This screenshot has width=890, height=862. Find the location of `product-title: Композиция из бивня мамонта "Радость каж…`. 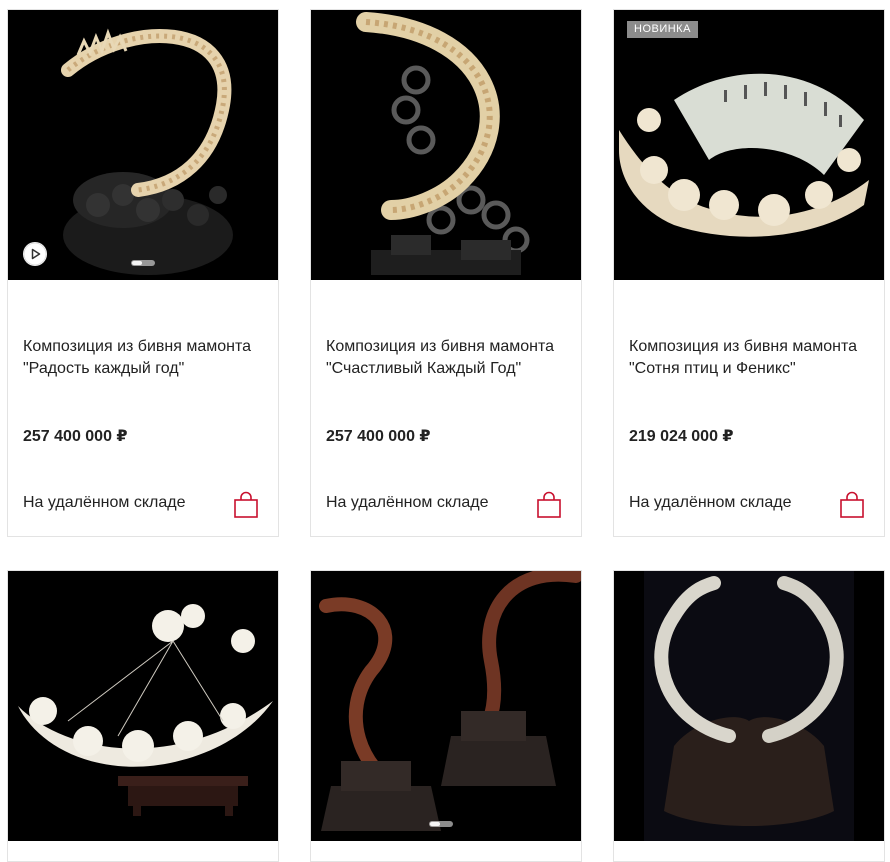

product-title: Композиция из бивня мамонта "Радость каж… is located at coordinates (145, 358).